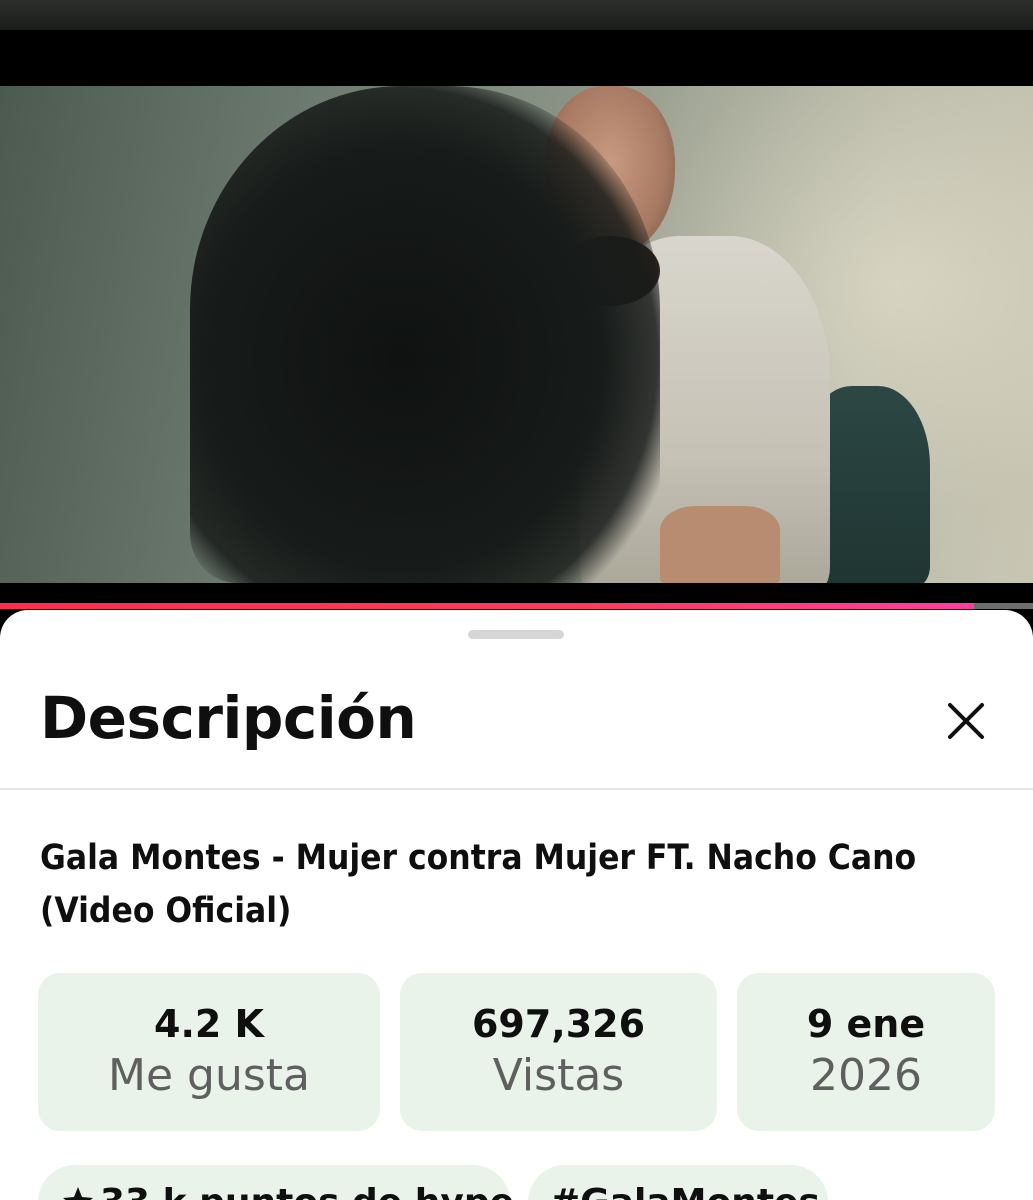 The width and height of the screenshot is (1033, 1200). Describe the element at coordinates (866, 1024) in the screenshot. I see `publish-date-day: 9 ene` at that location.